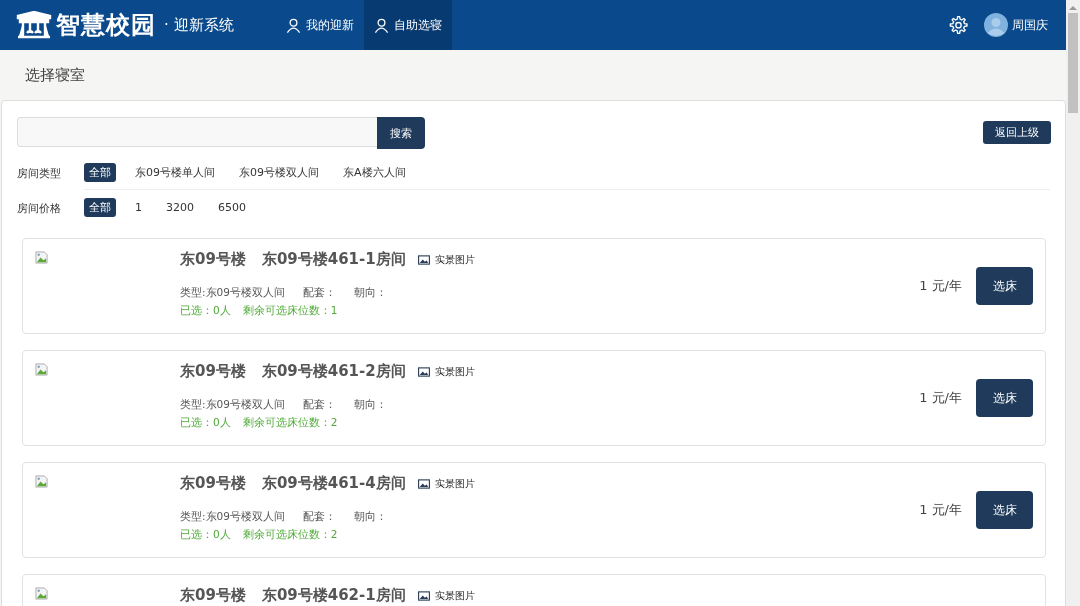 This screenshot has height=606, width=1080. Describe the element at coordinates (319, 25) in the screenshot. I see `nav-tab: 我的迎新` at that location.